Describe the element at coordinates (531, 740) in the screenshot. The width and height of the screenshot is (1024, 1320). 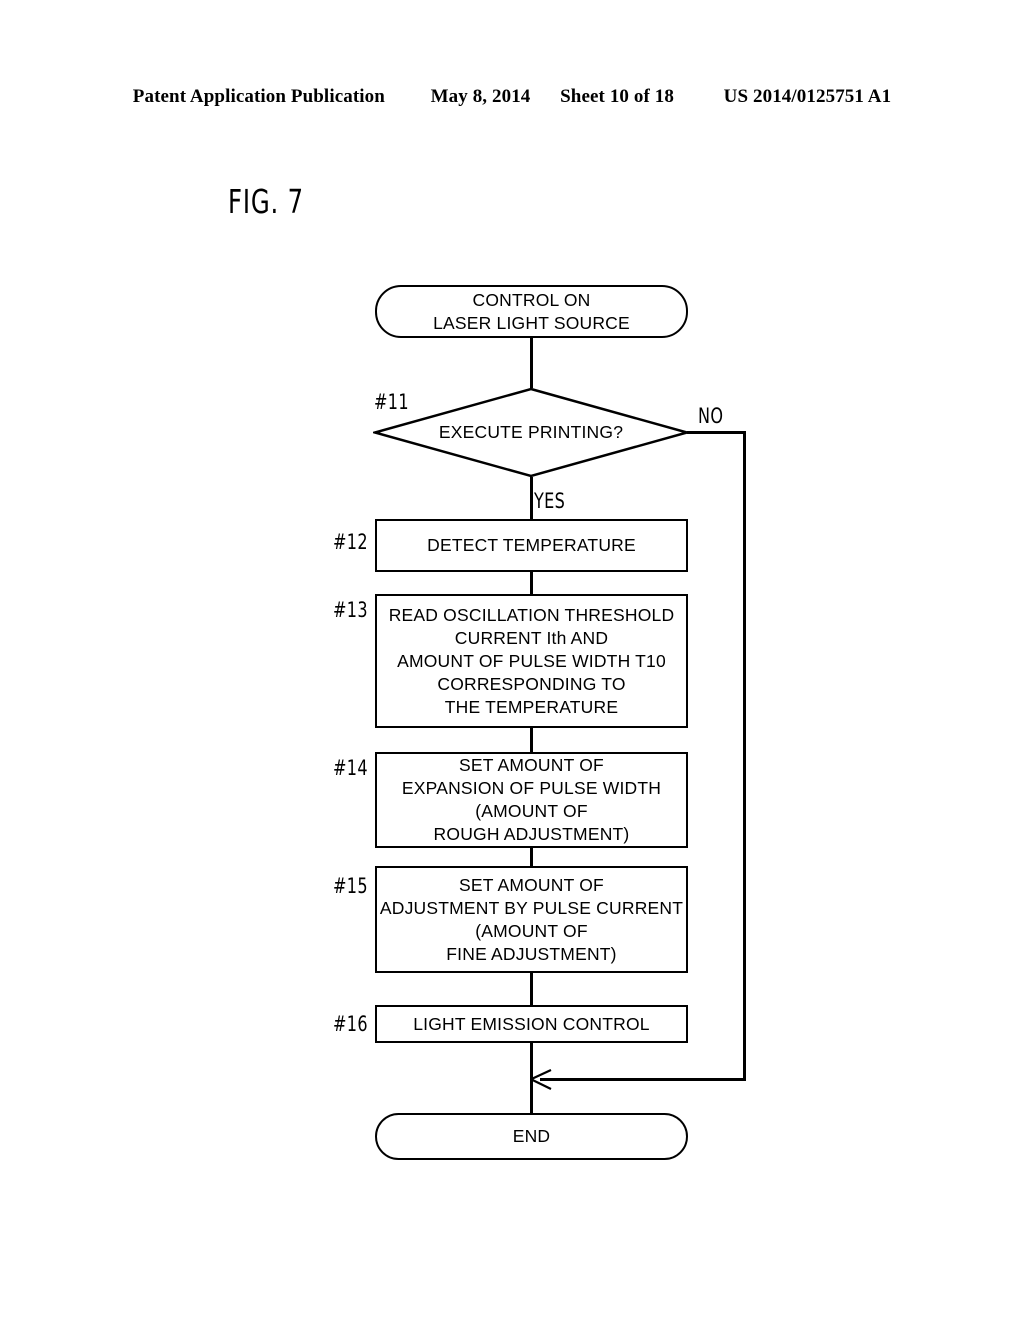
I see `connector-step13-to-step14` at that location.